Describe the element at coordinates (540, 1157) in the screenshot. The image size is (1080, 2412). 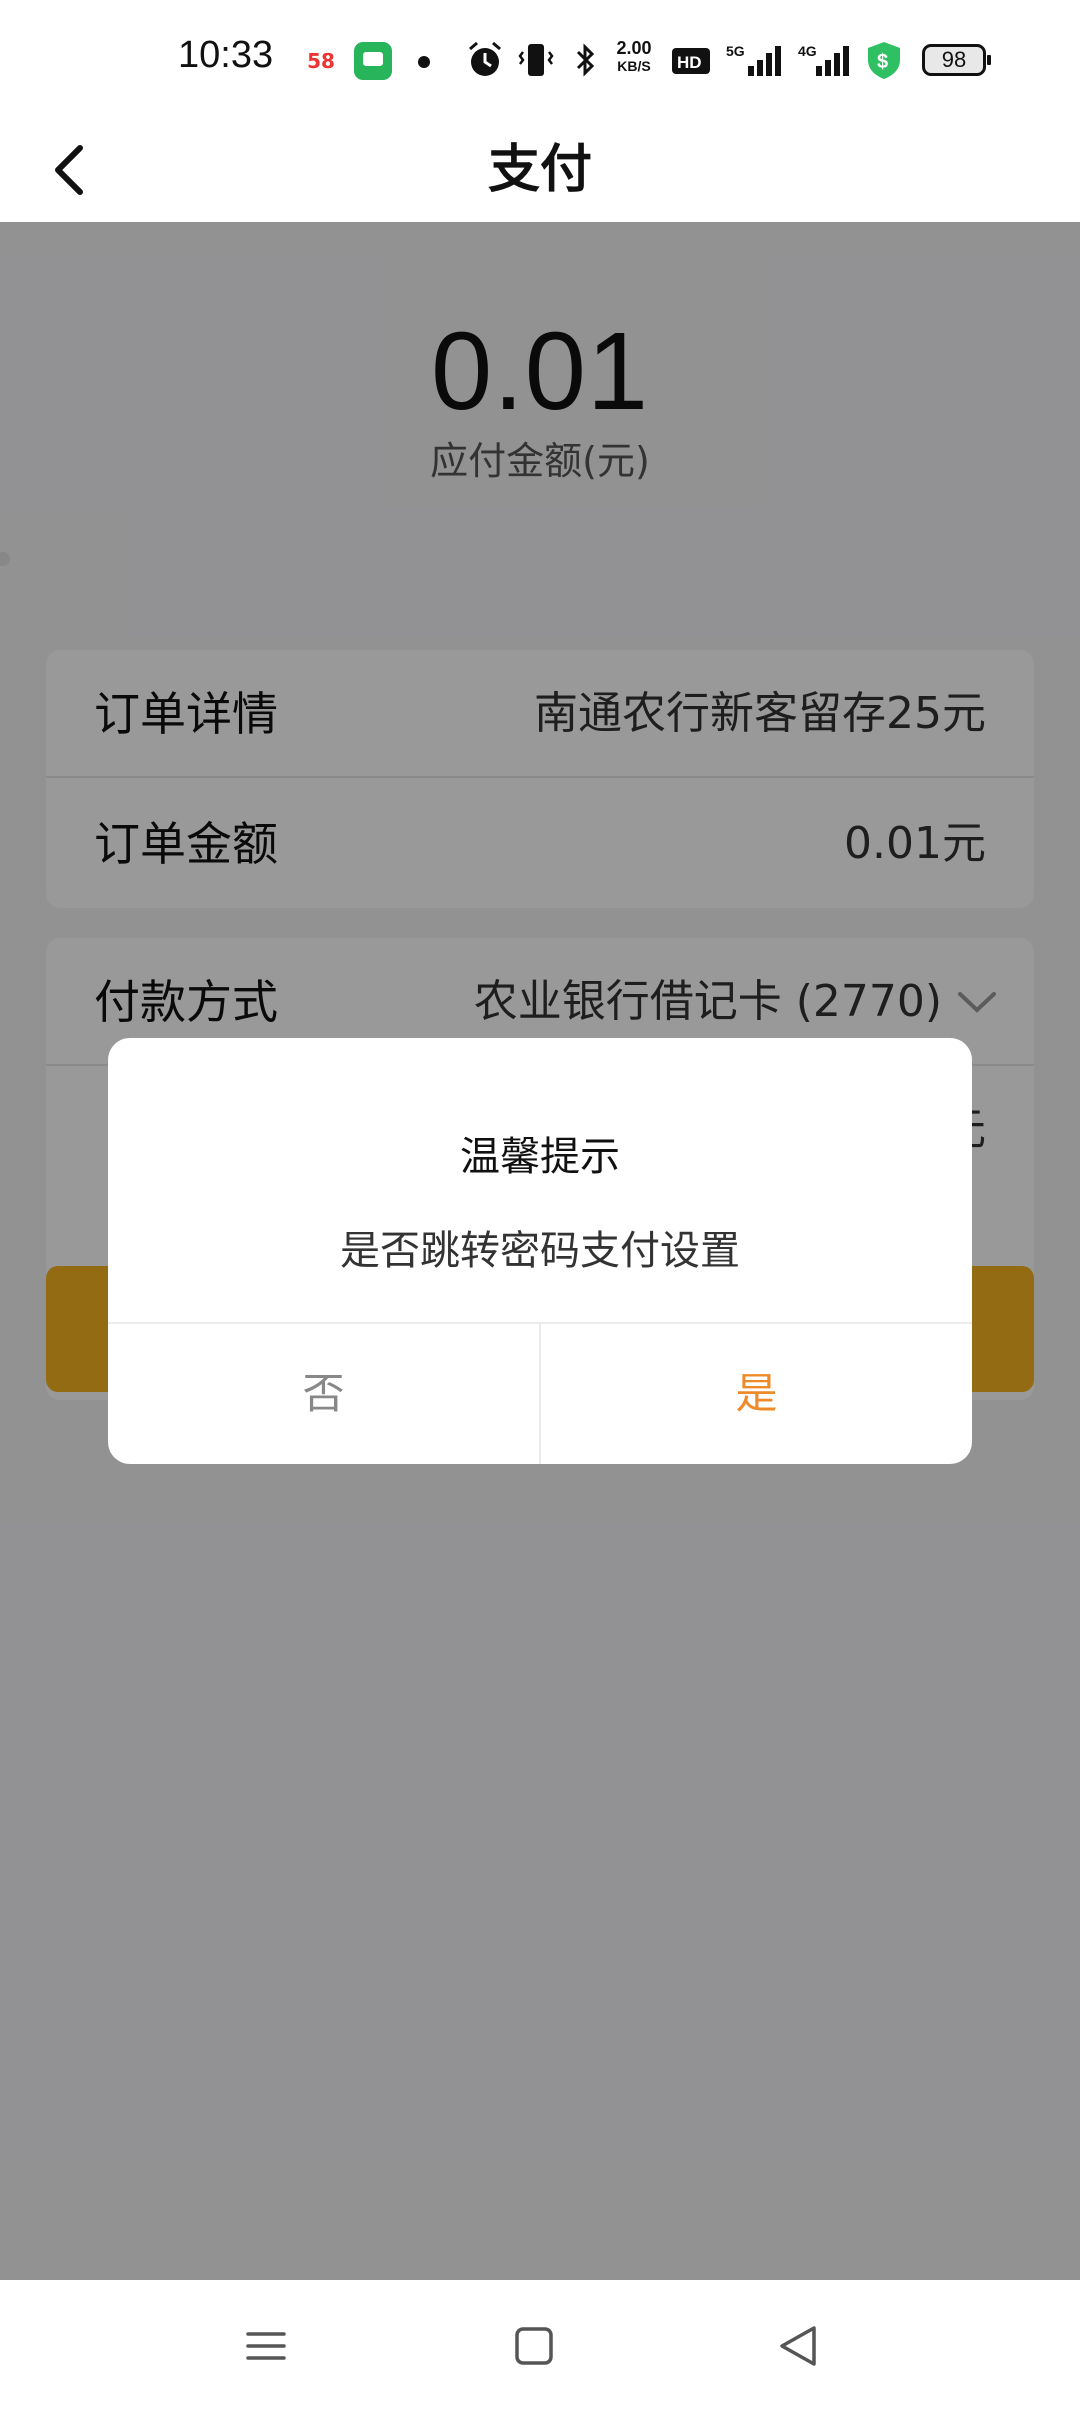
I see `dialog-title: 温馨提示` at that location.